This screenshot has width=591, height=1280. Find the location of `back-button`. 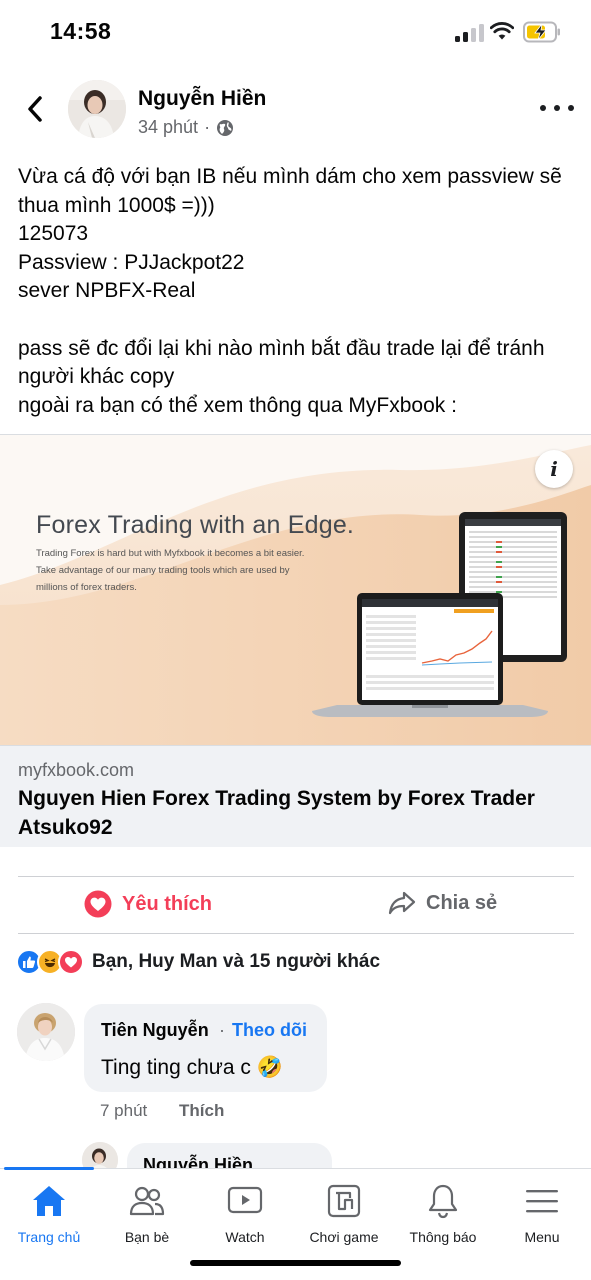

back-button is located at coordinates (35, 109).